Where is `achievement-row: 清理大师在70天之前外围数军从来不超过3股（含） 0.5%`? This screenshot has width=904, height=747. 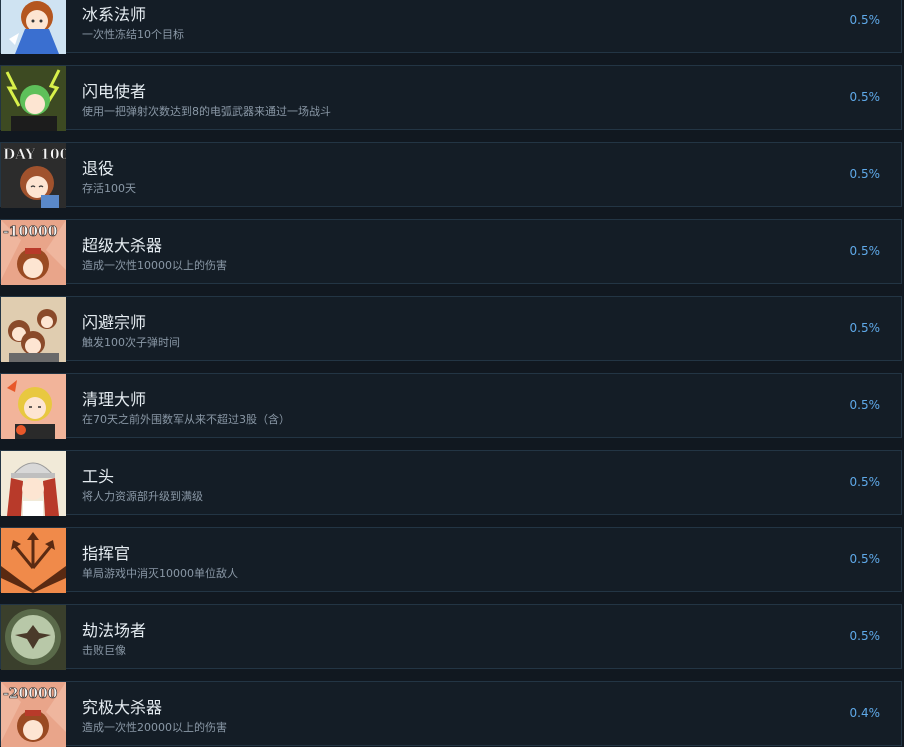 achievement-row: 清理大师在70天之前外围数军从来不超过3股（含） 0.5% is located at coordinates (451, 406).